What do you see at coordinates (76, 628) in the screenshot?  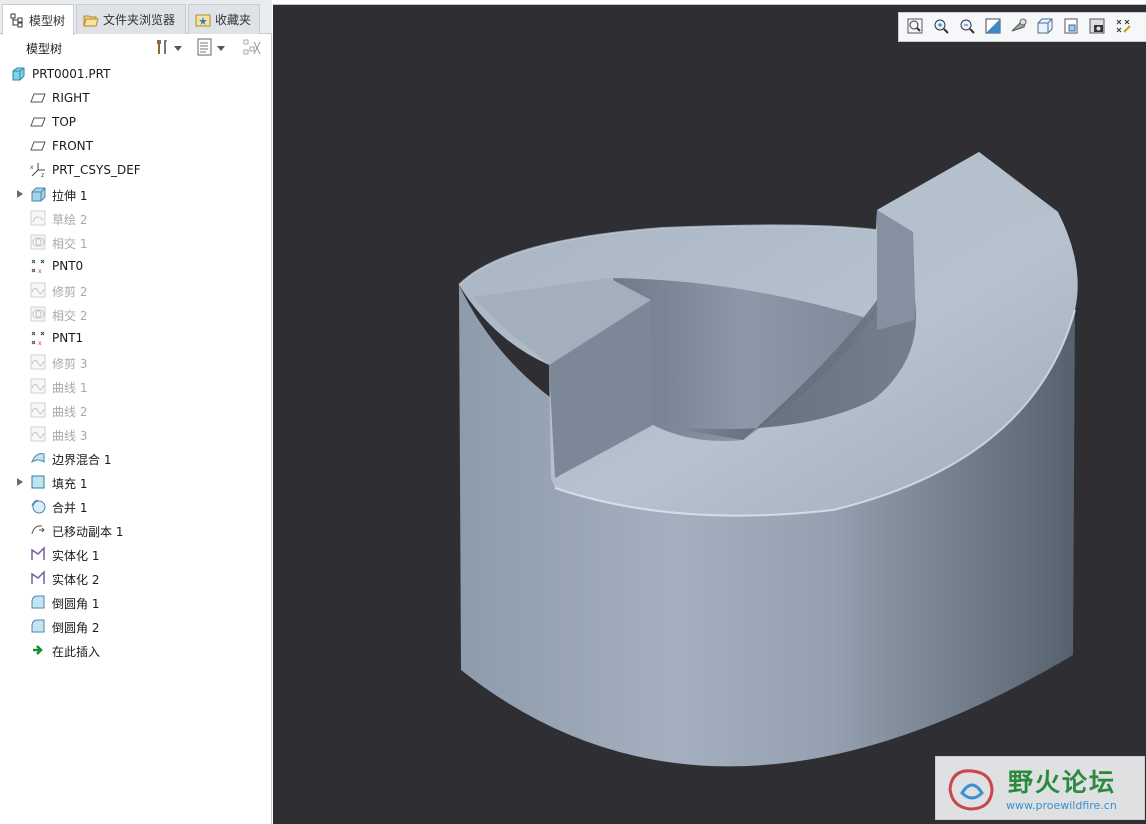 I see `tree-item-label: 倒圆角 2` at bounding box center [76, 628].